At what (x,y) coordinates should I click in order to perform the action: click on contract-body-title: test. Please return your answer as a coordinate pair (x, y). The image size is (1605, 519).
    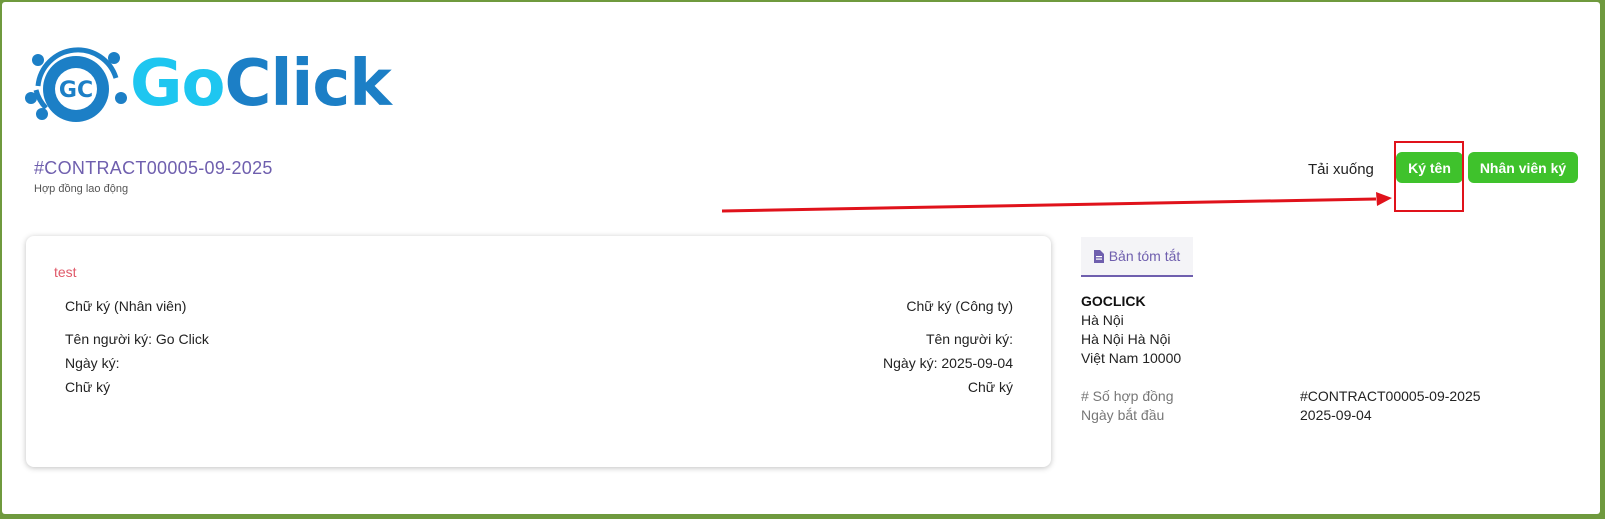
    Looking at the image, I should click on (65, 272).